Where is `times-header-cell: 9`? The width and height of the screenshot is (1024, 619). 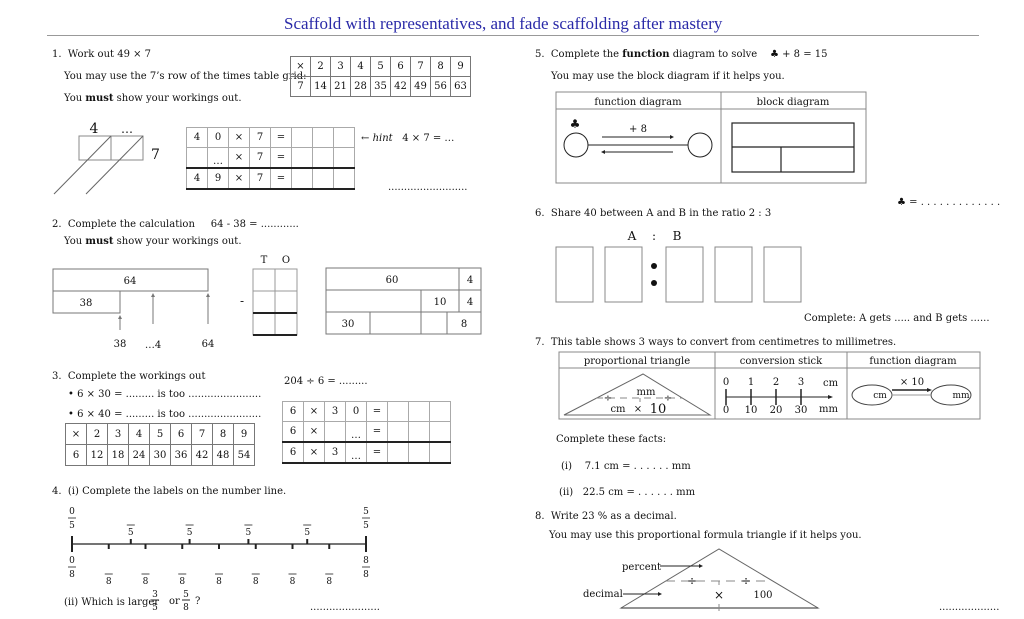
times-header-cell: 9 is located at coordinates (244, 434).